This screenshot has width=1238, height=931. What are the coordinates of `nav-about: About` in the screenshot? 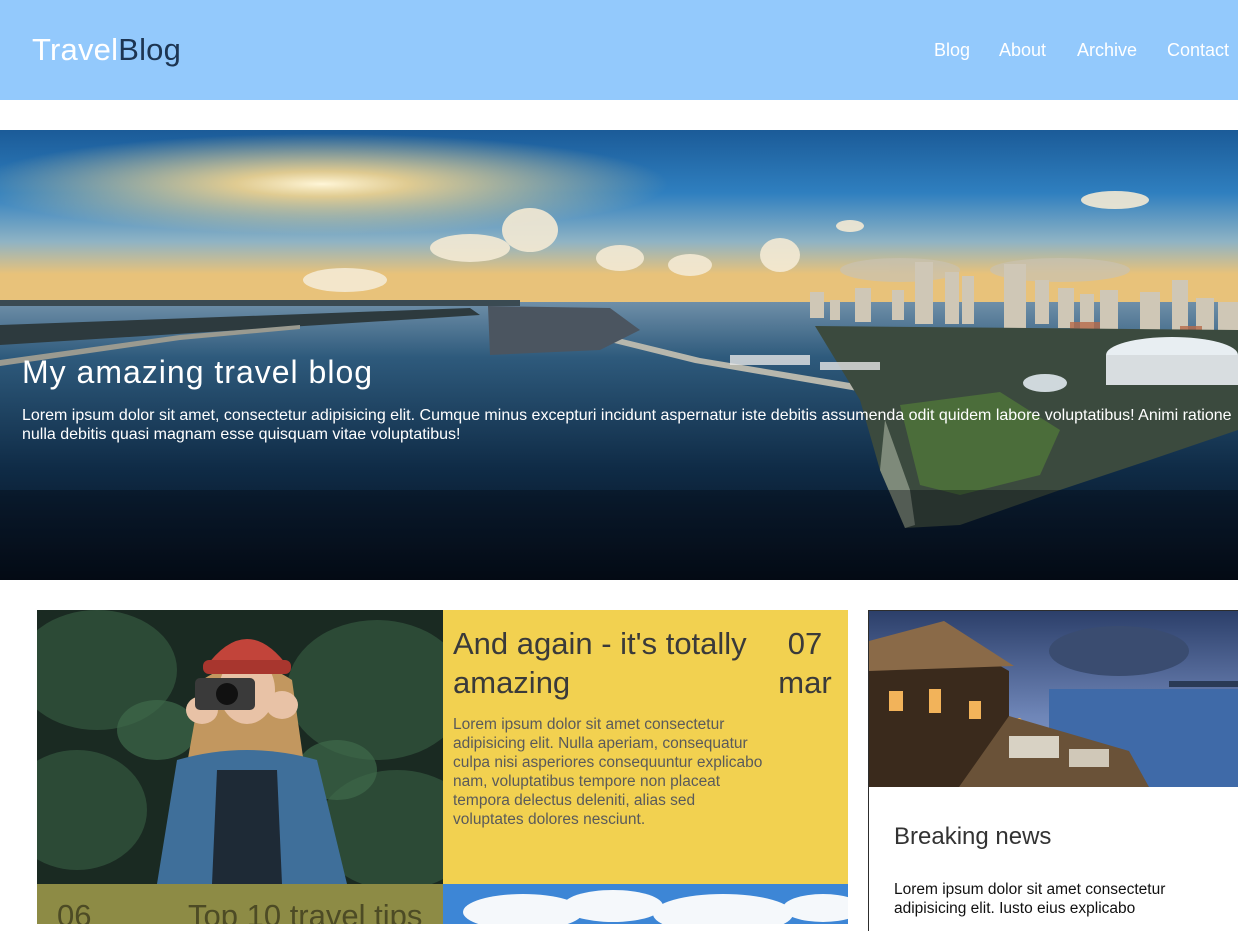 It's located at (1022, 50).